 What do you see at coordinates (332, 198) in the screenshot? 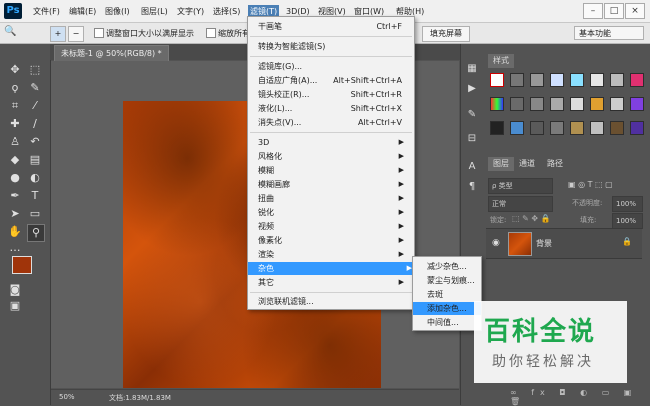
I see `menu-item-distort: 扭曲 ▶` at bounding box center [332, 198].